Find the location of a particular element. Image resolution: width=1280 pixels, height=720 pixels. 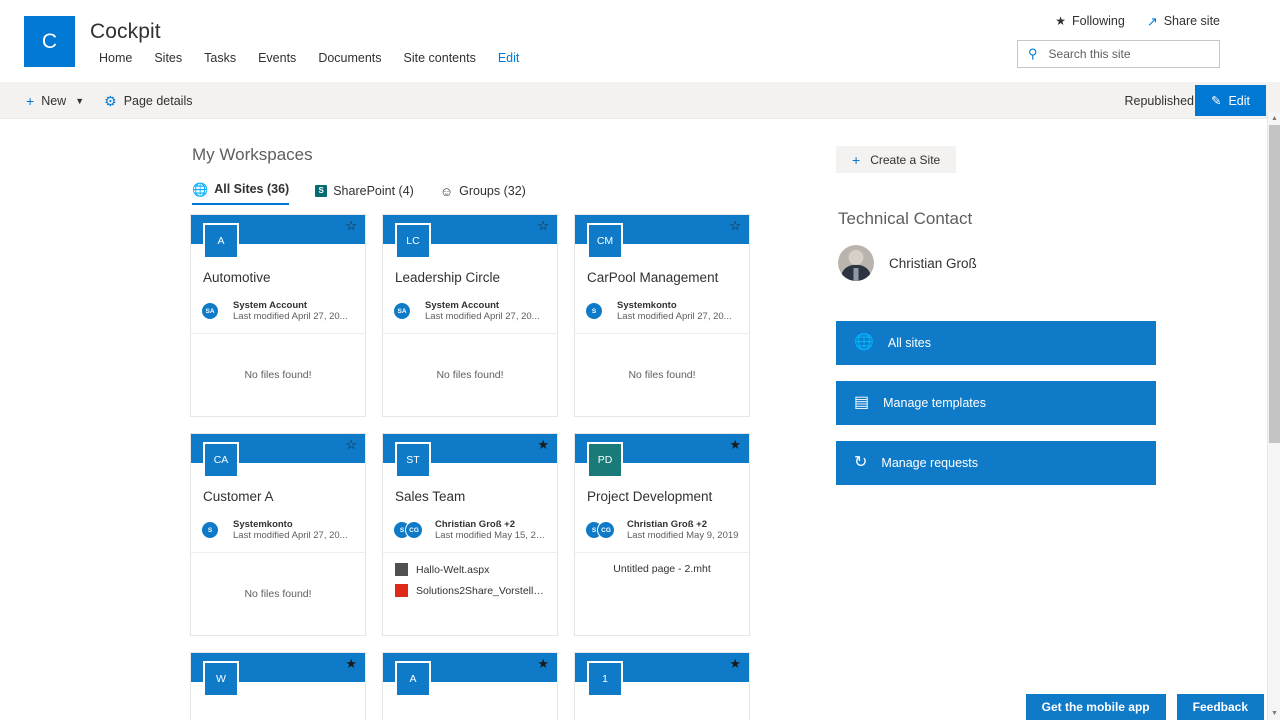

persona-avatar: CG is located at coordinates (606, 530).